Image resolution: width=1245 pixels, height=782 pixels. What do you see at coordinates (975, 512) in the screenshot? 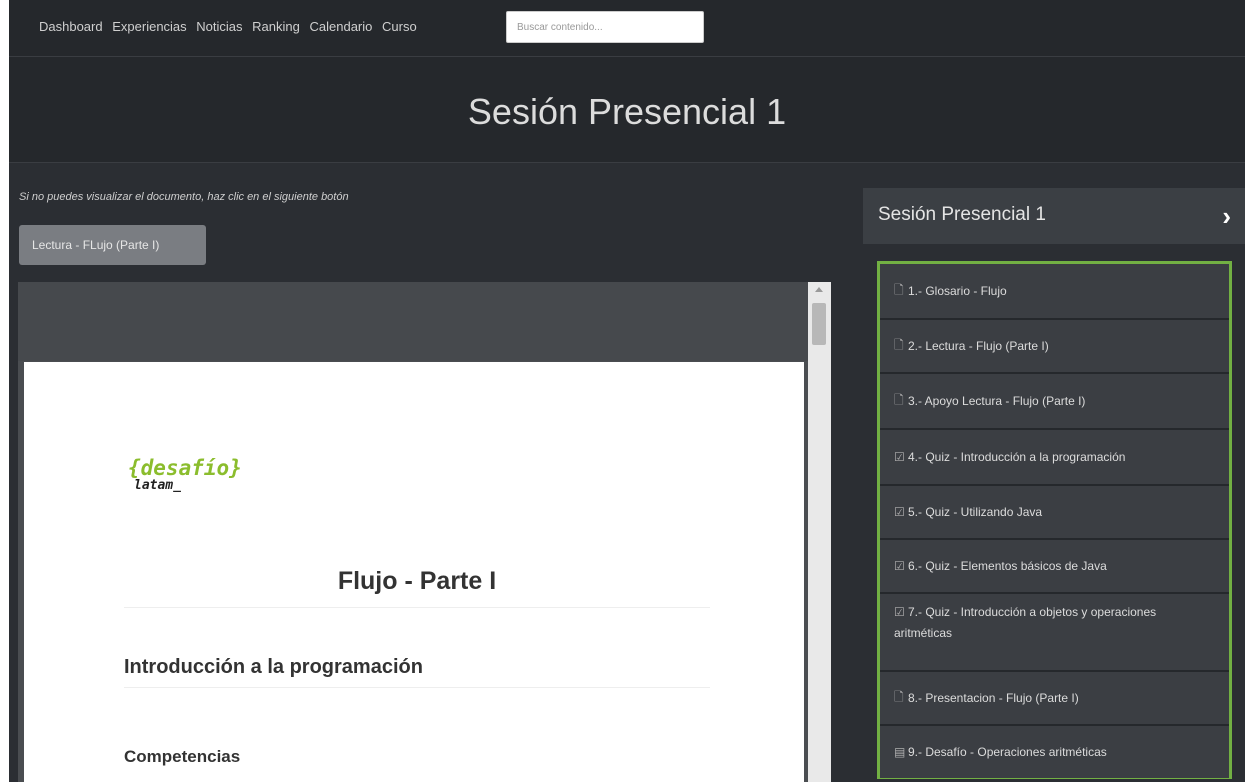
I see `list-item-label: 5.- Quiz - Utilizando Java` at bounding box center [975, 512].